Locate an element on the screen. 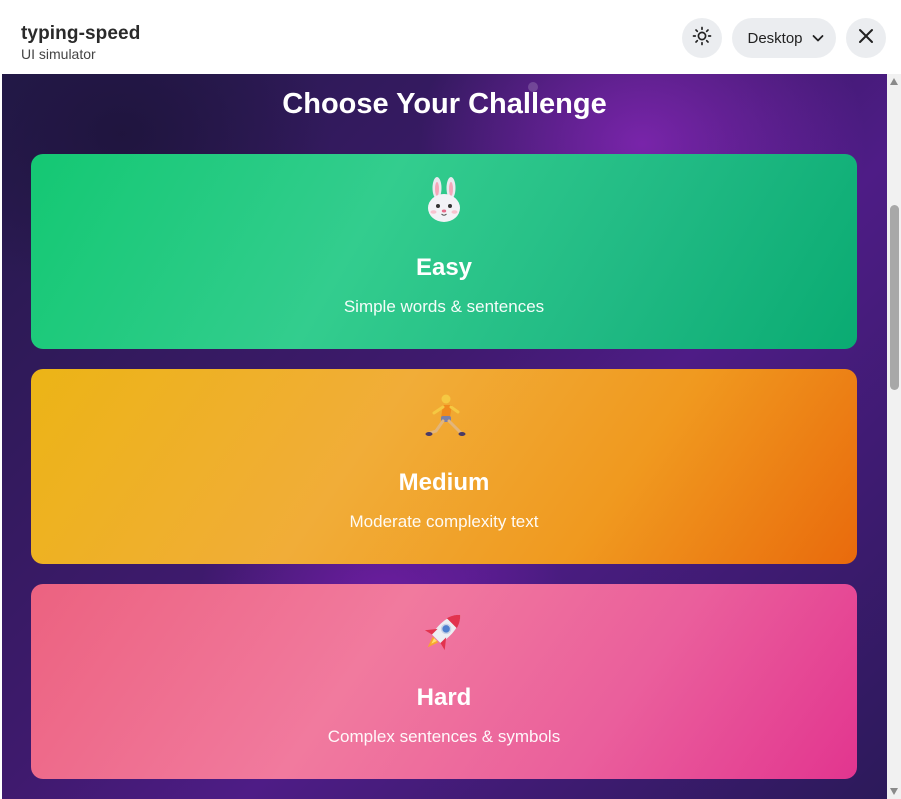 This screenshot has width=901, height=799. scroll-up-arrow-icon is located at coordinates (894, 81).